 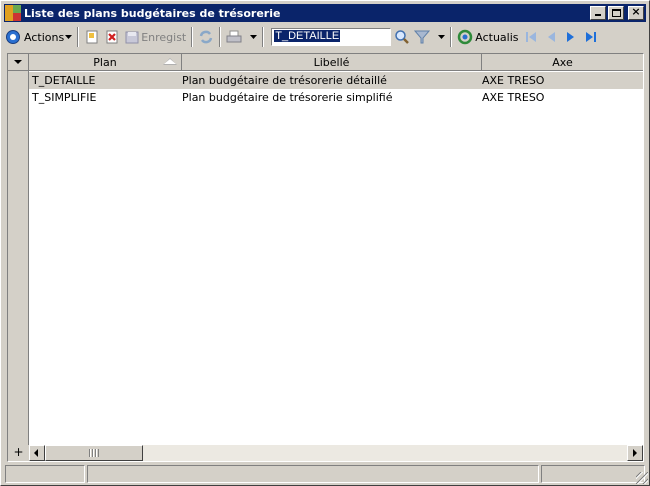 I want to click on last-record-button, so click(x=591, y=37).